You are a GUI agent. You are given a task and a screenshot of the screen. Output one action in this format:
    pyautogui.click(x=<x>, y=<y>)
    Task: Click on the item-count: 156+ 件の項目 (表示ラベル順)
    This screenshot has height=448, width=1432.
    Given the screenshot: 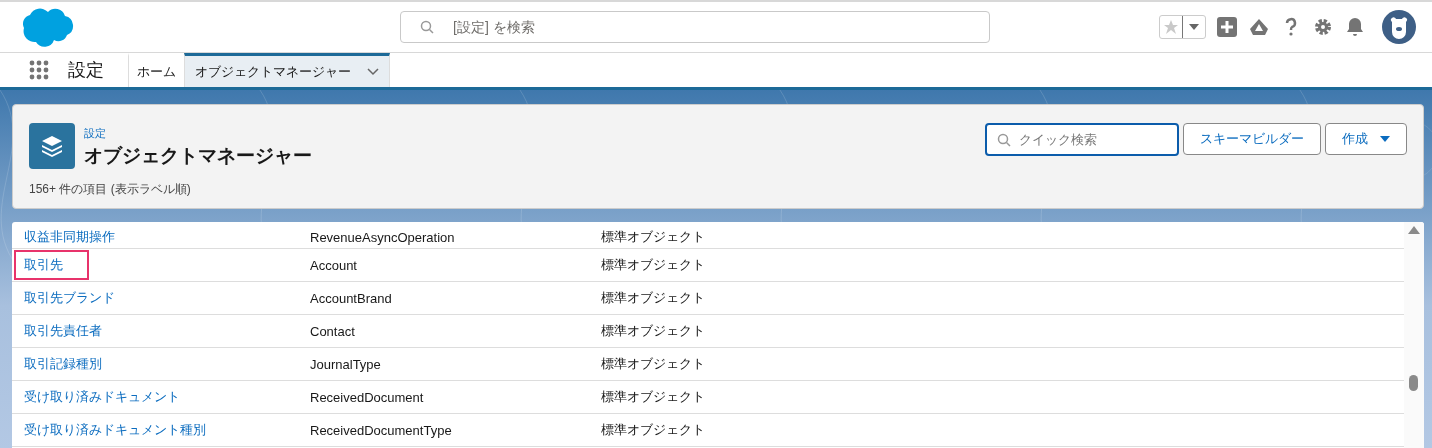 What is the action you would take?
    pyautogui.click(x=110, y=189)
    